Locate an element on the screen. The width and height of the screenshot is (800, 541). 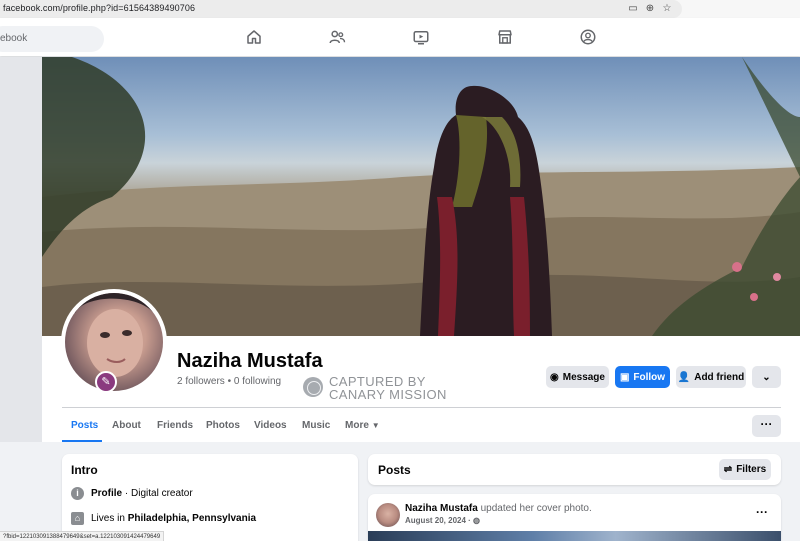
add-friend-button: 👤 Add friend is located at coordinates (711, 377).